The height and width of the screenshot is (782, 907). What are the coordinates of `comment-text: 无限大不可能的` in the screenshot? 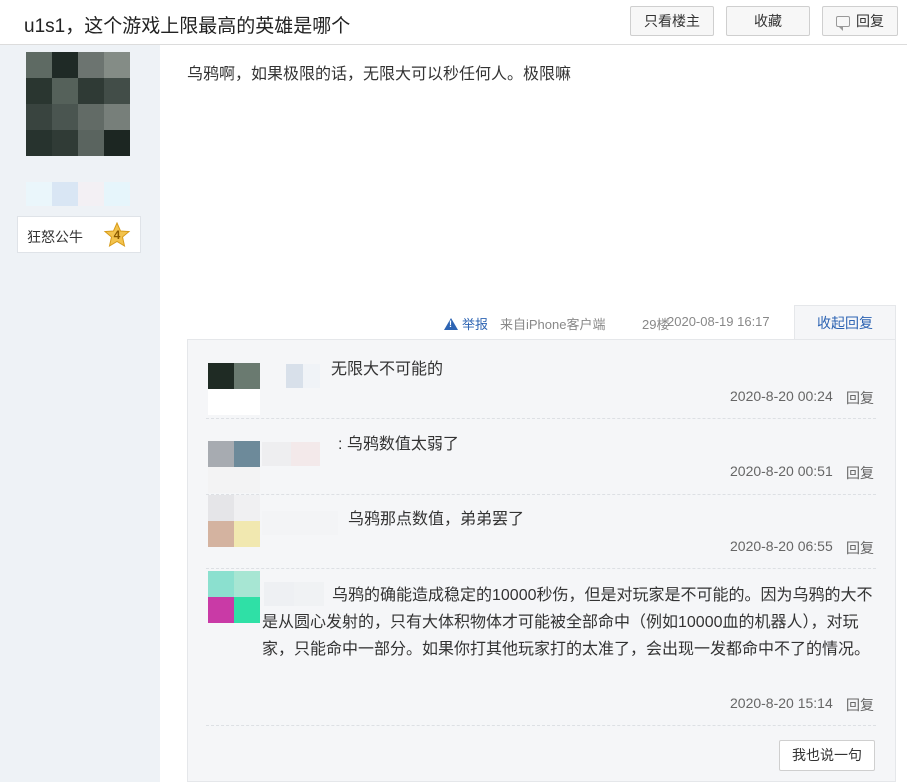 It's located at (387, 369).